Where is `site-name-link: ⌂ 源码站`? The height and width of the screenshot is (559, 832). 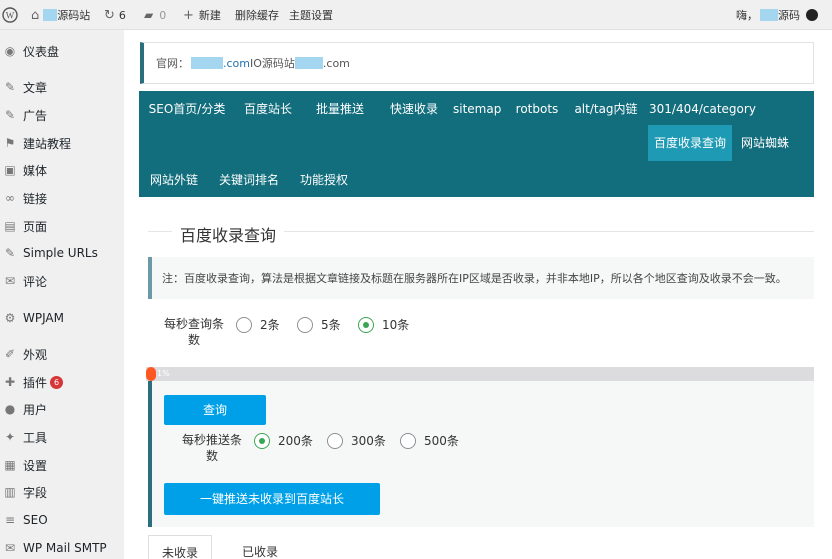 site-name-link: ⌂ 源码站 is located at coordinates (60, 15).